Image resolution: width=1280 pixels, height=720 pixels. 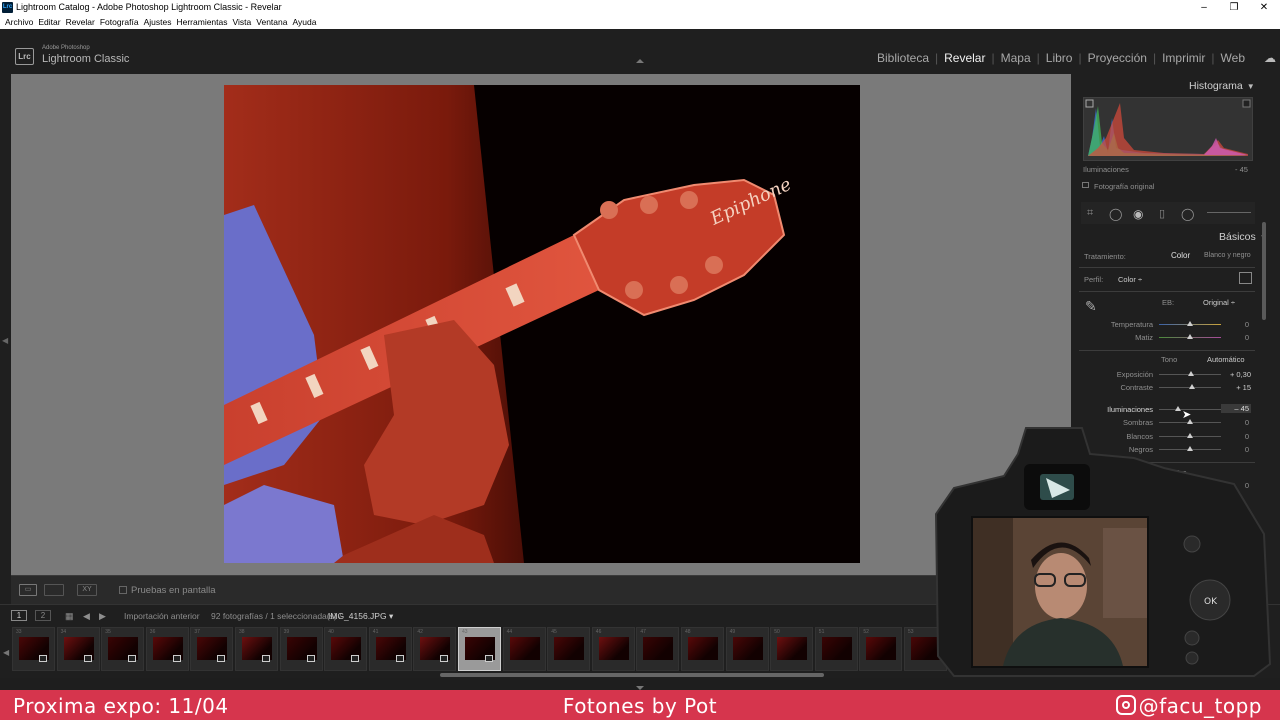 I want to click on temperature-value: 0, so click(x=1240, y=324).